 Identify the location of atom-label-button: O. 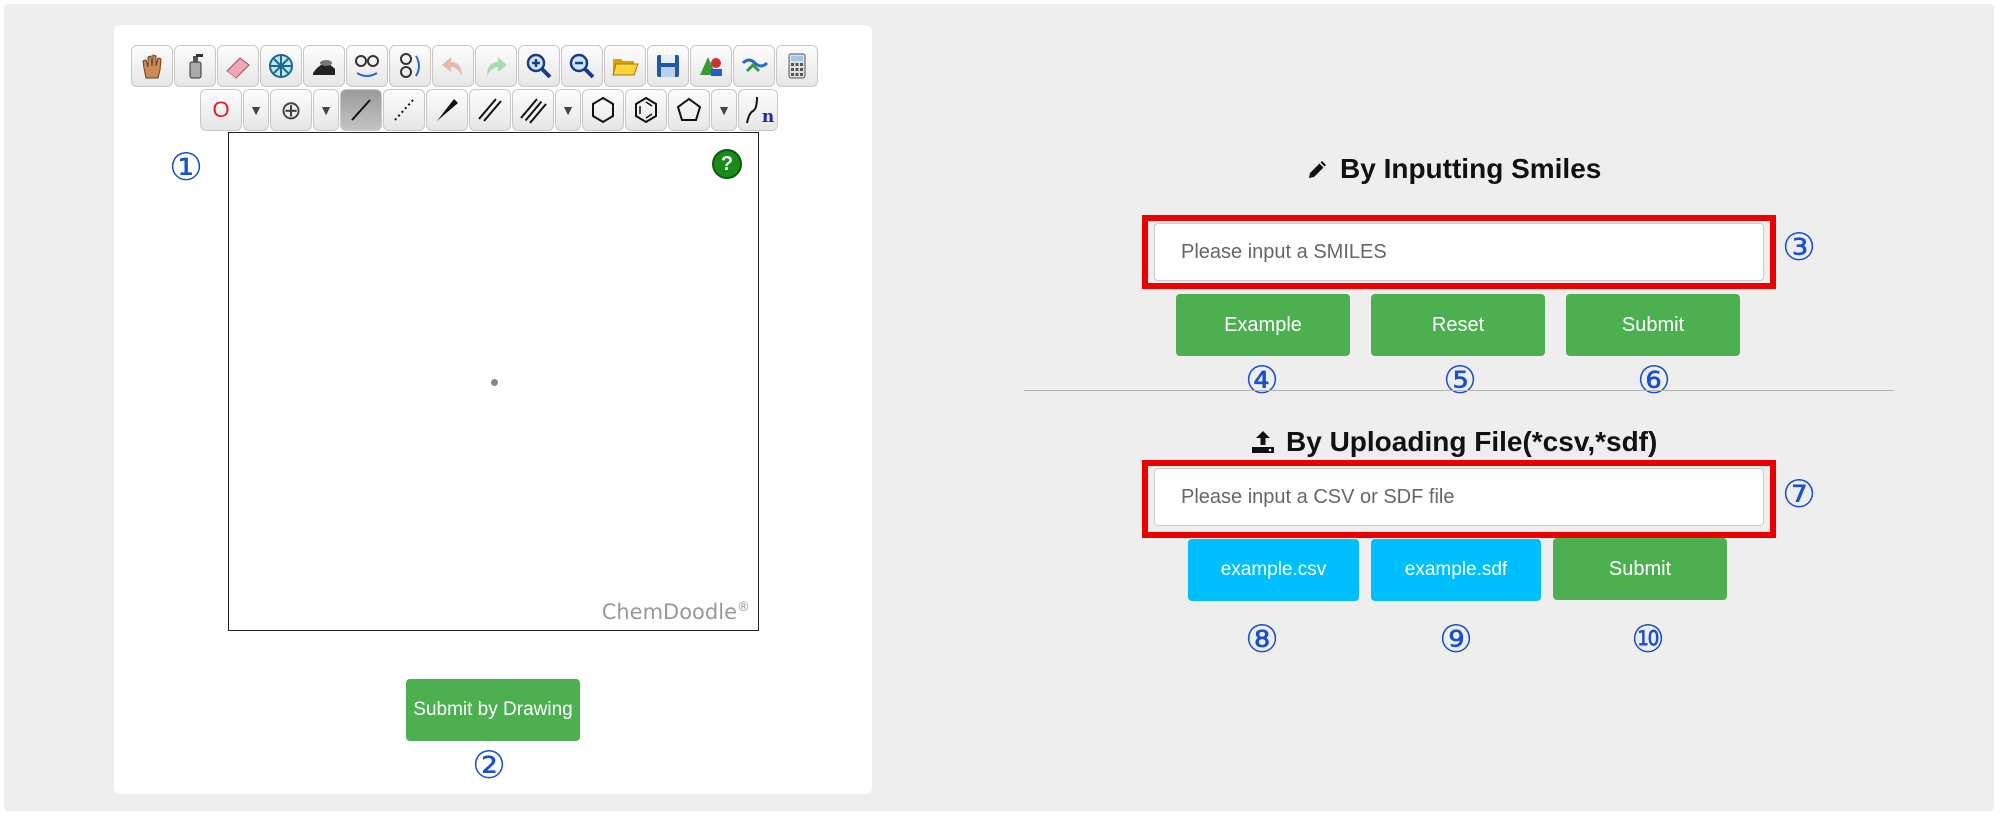
(221, 110).